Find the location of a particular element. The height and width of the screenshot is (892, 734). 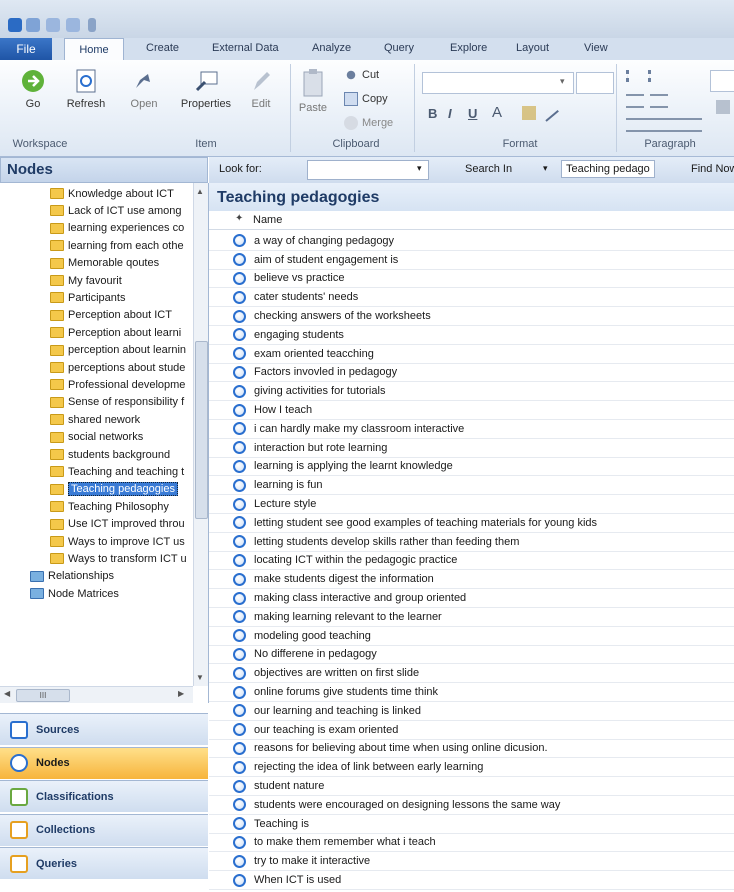

highlight-icon is located at coordinates (529, 113).